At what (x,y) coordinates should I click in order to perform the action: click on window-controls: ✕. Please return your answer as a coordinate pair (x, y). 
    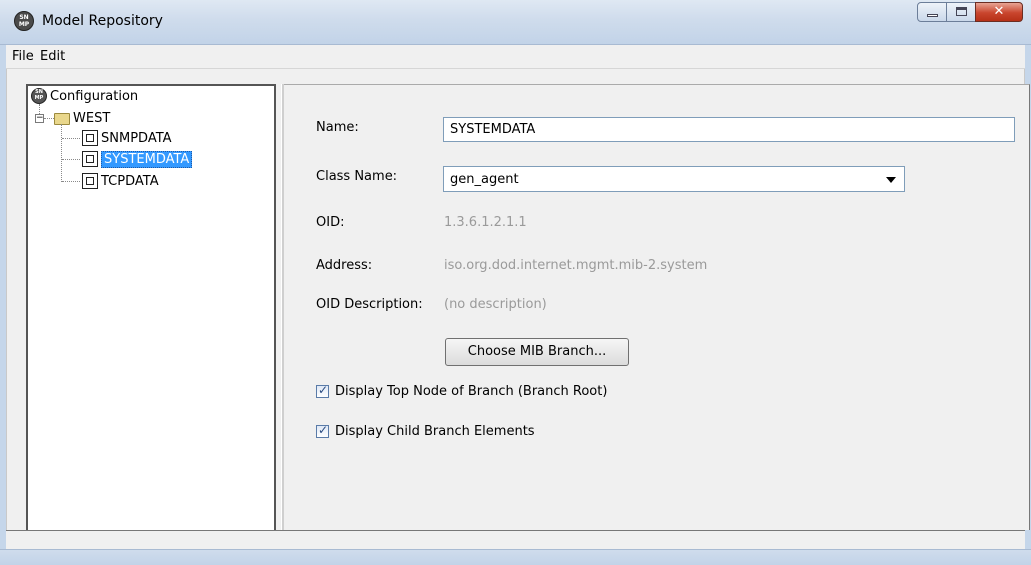
    Looking at the image, I should click on (970, 13).